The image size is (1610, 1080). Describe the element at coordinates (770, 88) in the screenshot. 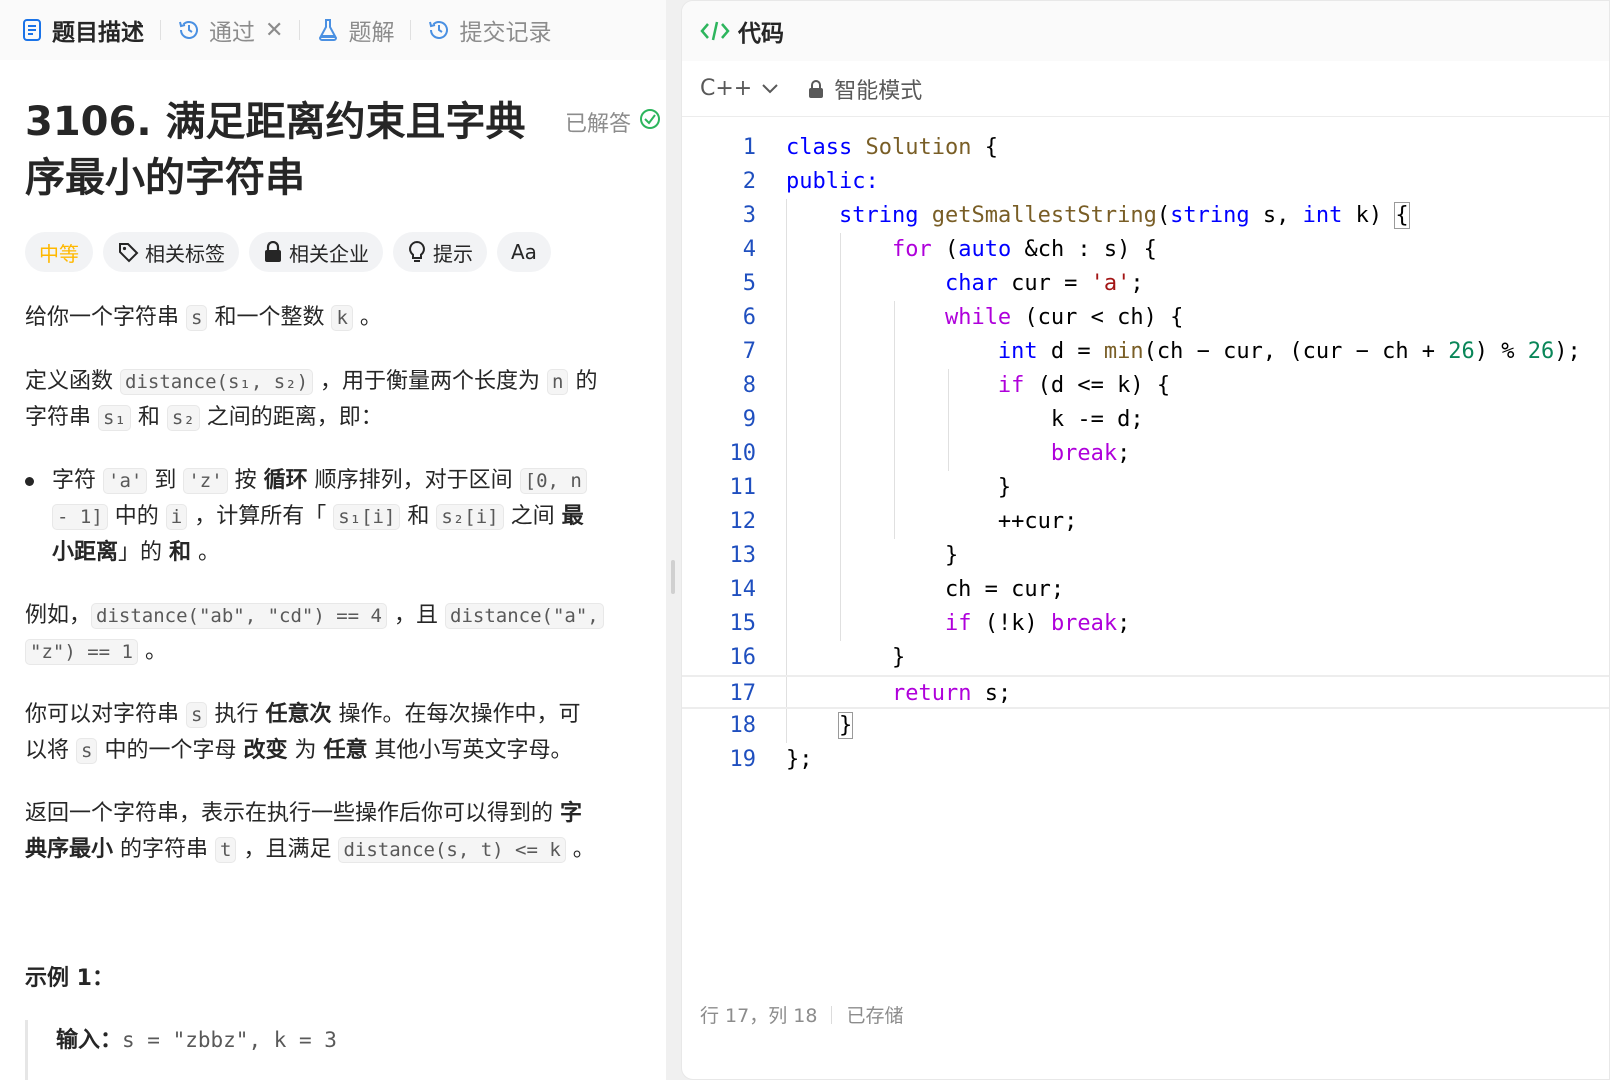

I see `chevron-down-icon` at that location.